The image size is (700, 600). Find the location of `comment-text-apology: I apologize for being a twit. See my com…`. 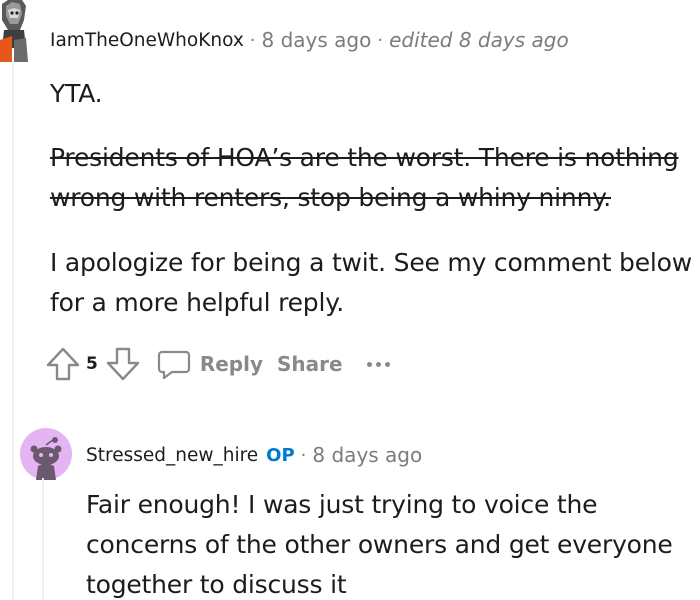

comment-text-apology: I apologize for being a twit. See my com… is located at coordinates (371, 282).